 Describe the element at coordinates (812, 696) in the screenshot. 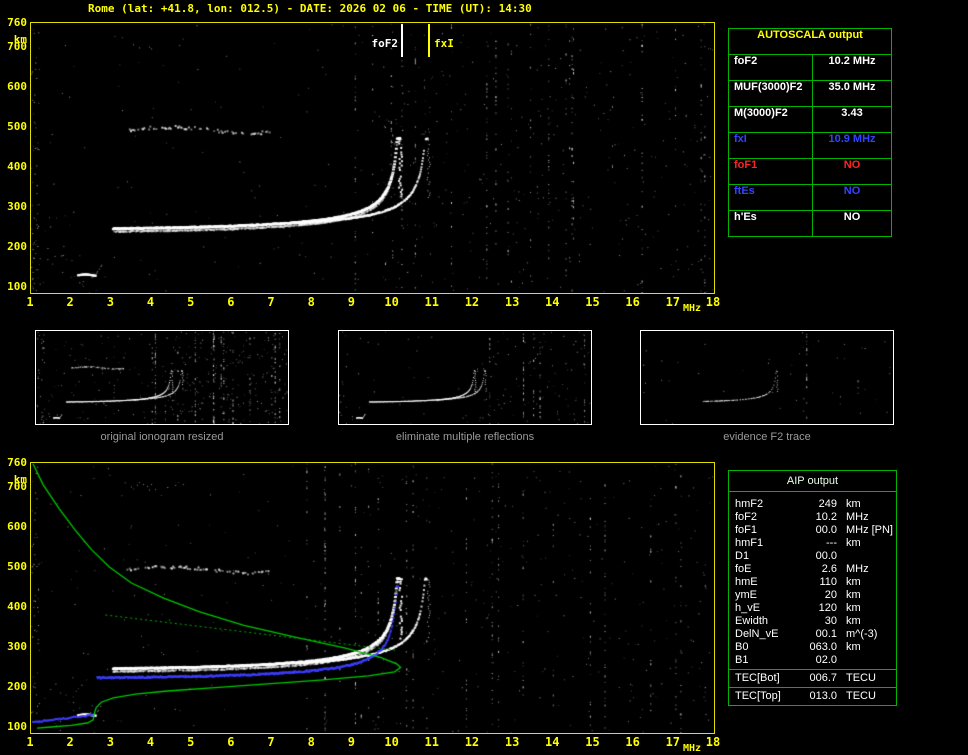

I see `aip-row: TEC[Top] 013.0 TECU` at that location.